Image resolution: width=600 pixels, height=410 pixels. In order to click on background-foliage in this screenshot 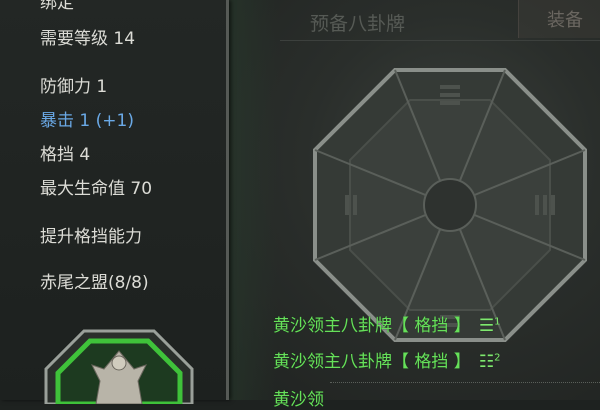, I will do `click(253, 200)`.